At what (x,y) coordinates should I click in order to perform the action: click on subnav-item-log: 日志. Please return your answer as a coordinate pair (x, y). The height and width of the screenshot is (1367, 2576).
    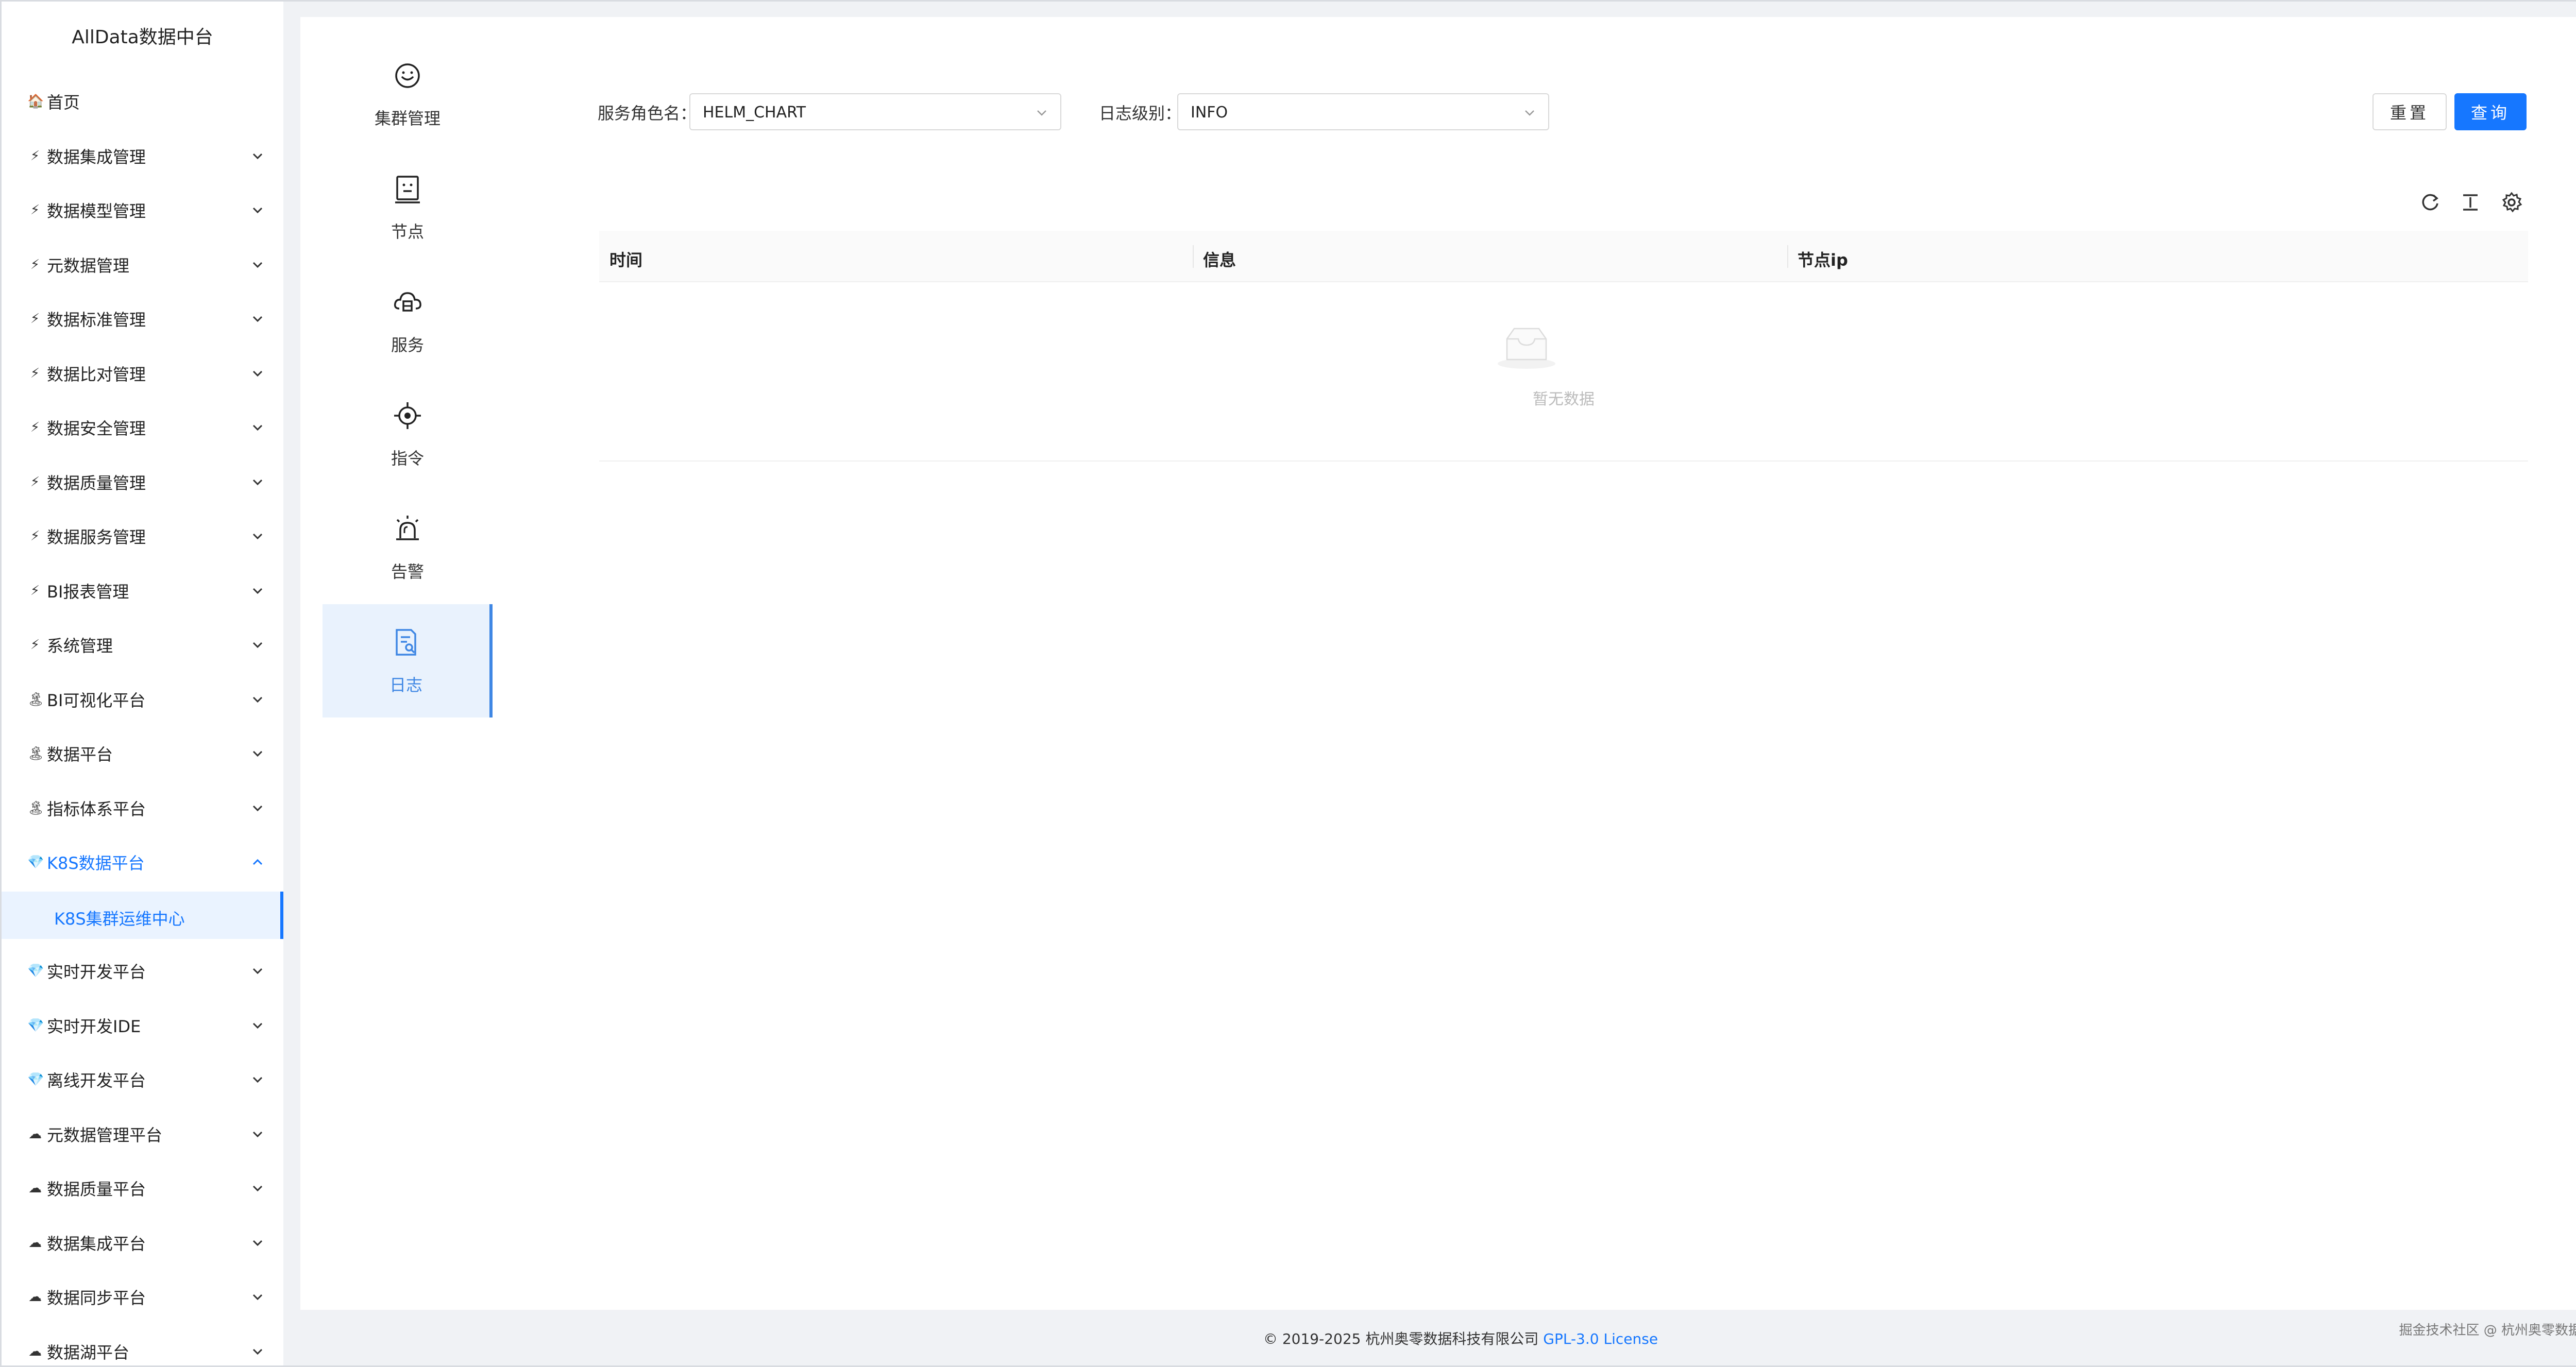
    Looking at the image, I should click on (408, 661).